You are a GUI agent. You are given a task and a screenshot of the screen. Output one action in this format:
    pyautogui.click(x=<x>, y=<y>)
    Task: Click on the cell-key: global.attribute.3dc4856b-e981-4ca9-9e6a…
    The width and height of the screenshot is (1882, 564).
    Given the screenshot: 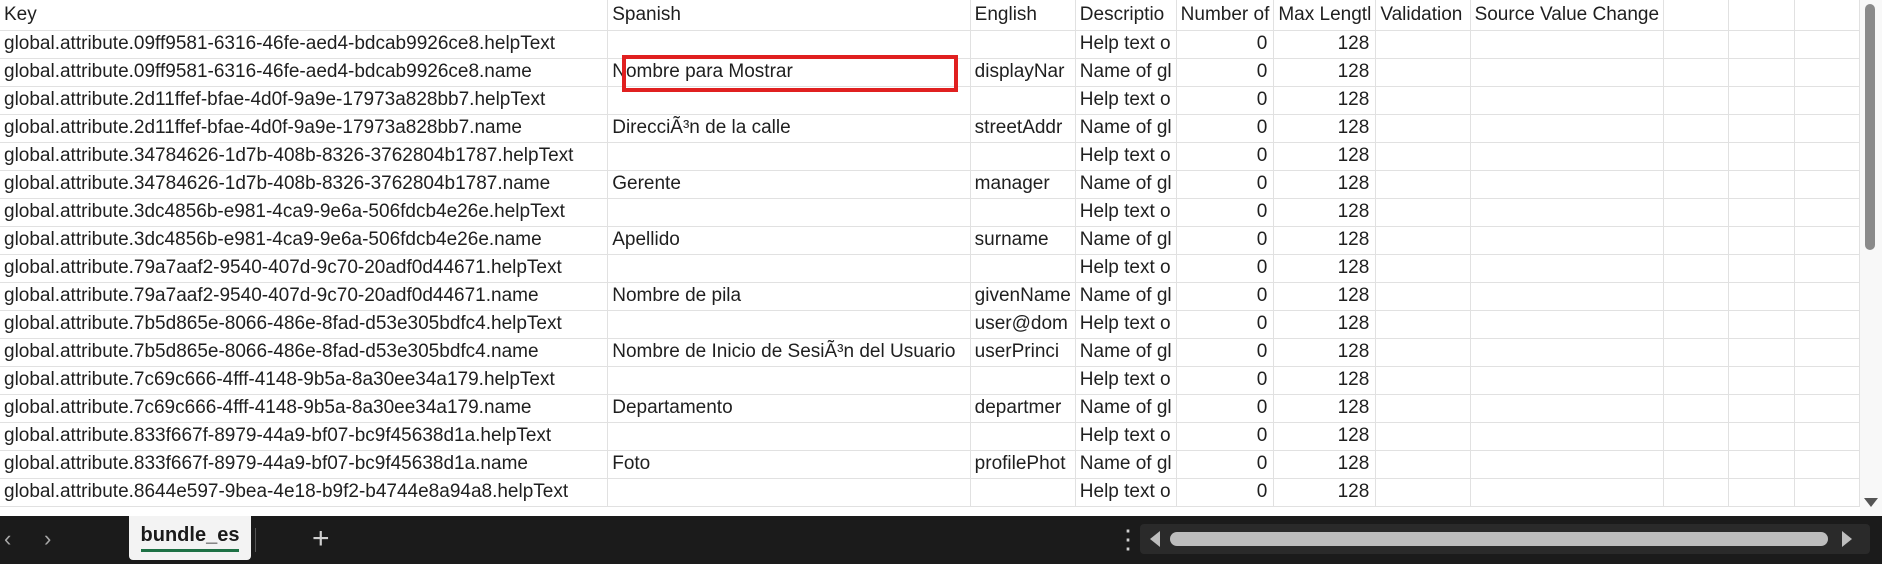 What is the action you would take?
    pyautogui.click(x=304, y=240)
    